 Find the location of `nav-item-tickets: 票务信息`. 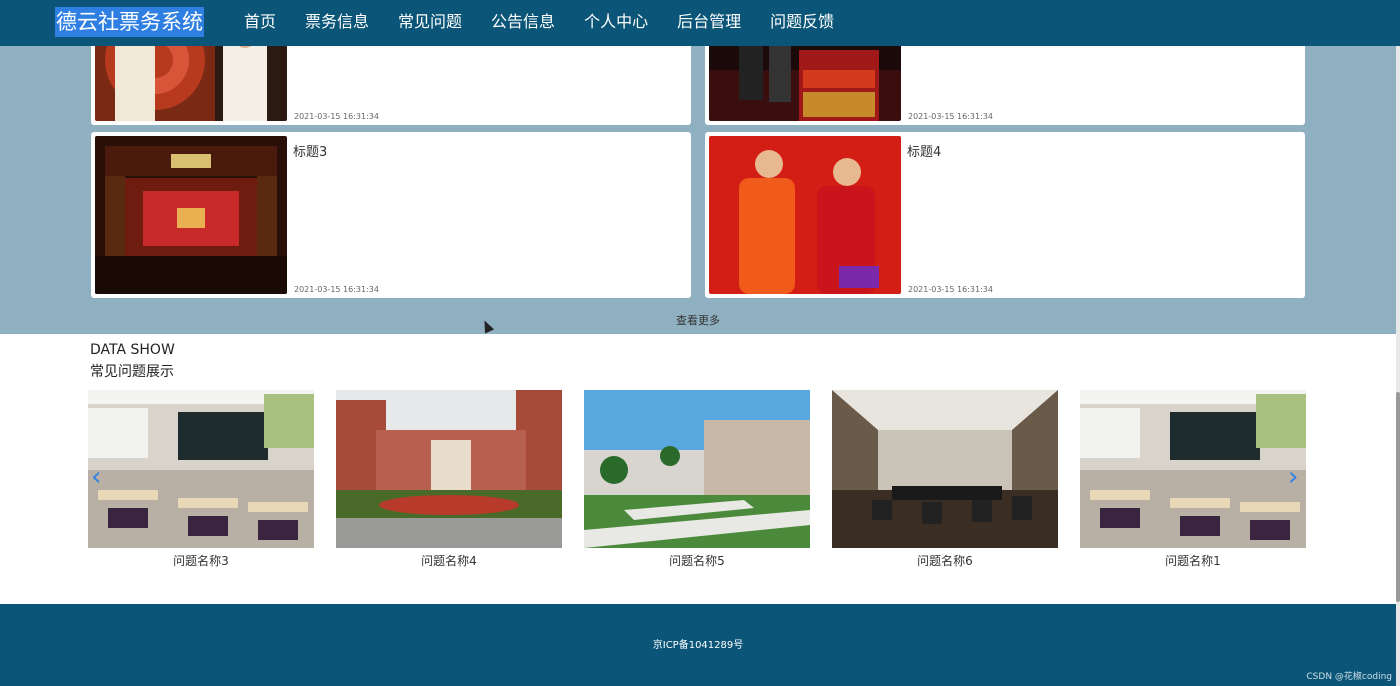

nav-item-tickets: 票务信息 is located at coordinates (337, 23).